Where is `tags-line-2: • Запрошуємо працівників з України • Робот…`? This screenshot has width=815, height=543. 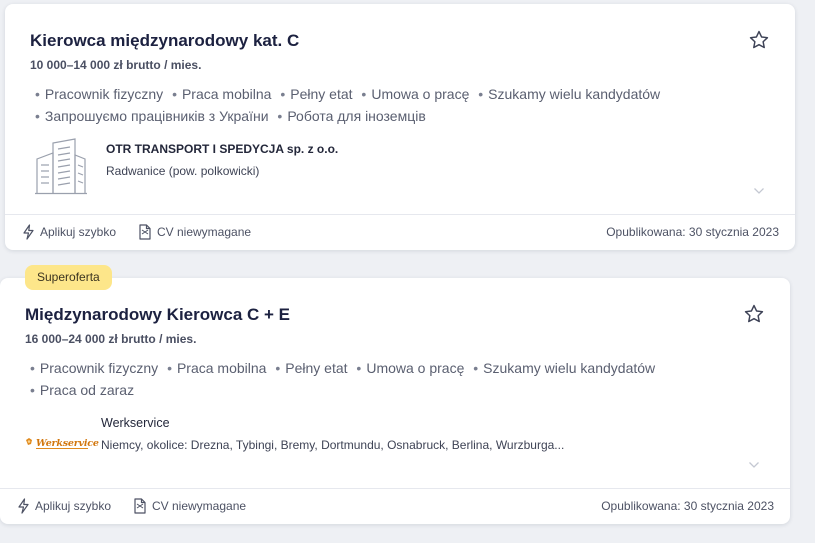
tags-line-2: • Запрошуємо працівників з України • Робот… is located at coordinates (230, 116).